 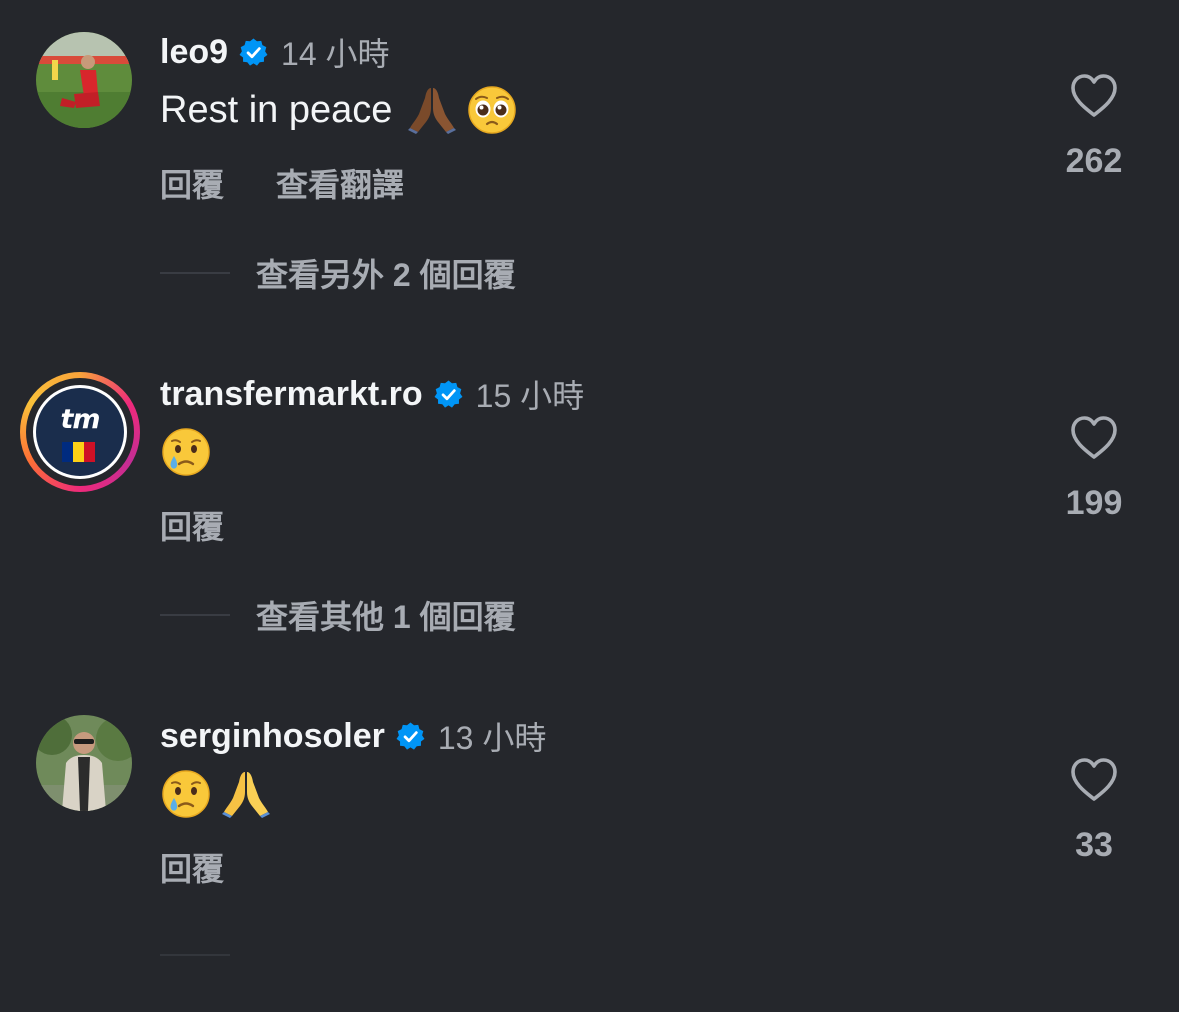 What do you see at coordinates (335, 54) in the screenshot?
I see `timestamp: 14 小時` at bounding box center [335, 54].